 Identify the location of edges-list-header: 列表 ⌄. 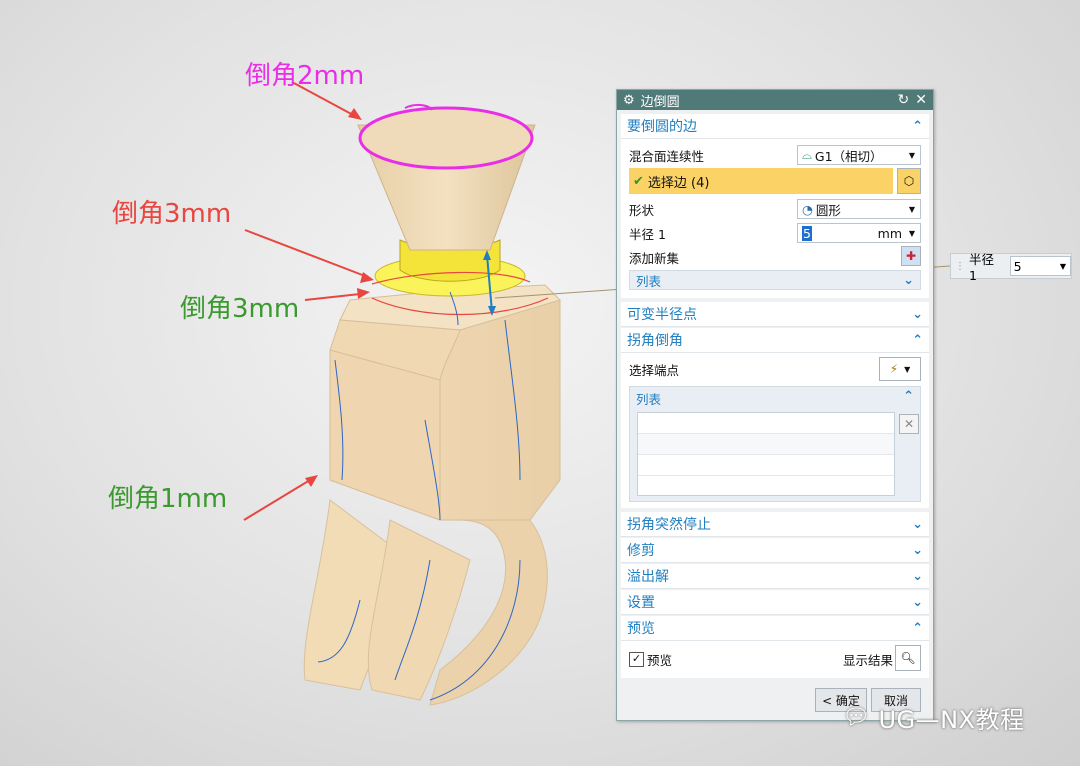
(775, 280).